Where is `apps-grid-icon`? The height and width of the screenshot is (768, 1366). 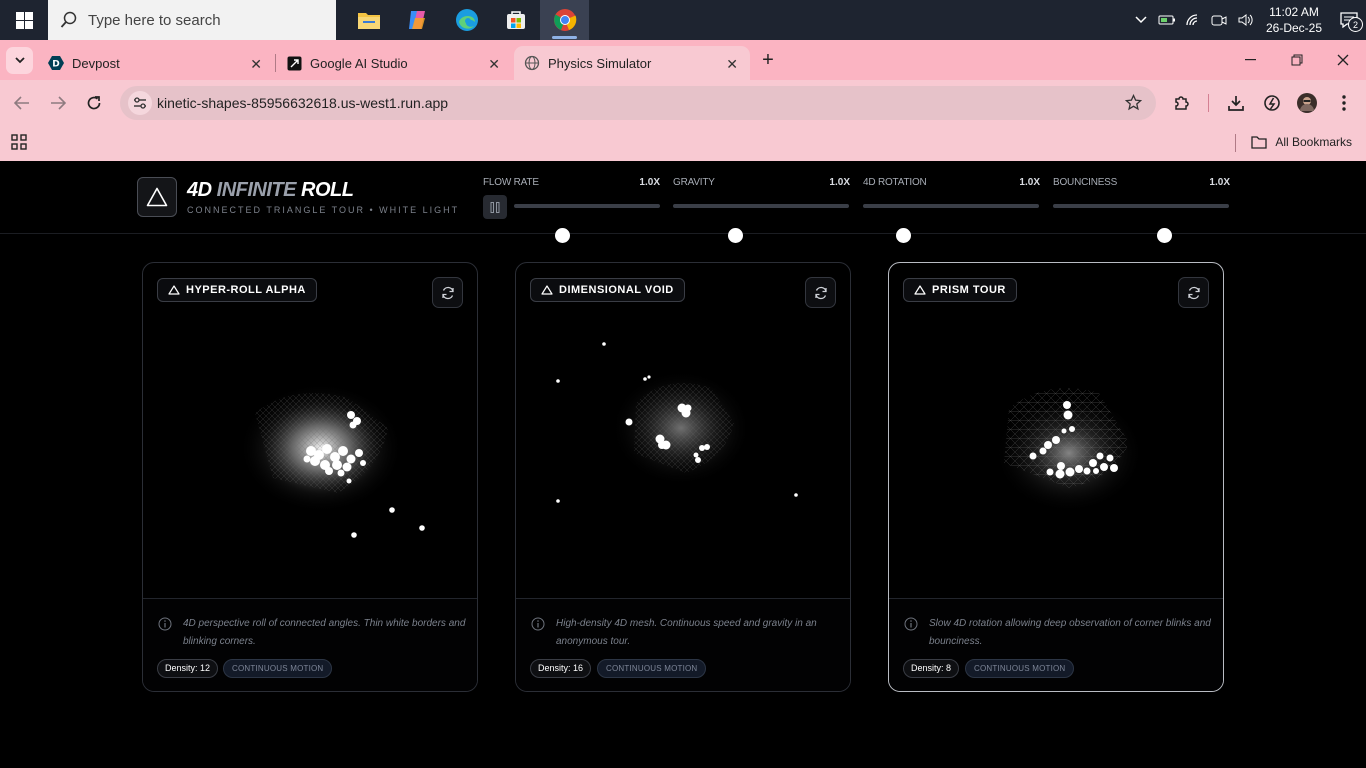 apps-grid-icon is located at coordinates (19, 144).